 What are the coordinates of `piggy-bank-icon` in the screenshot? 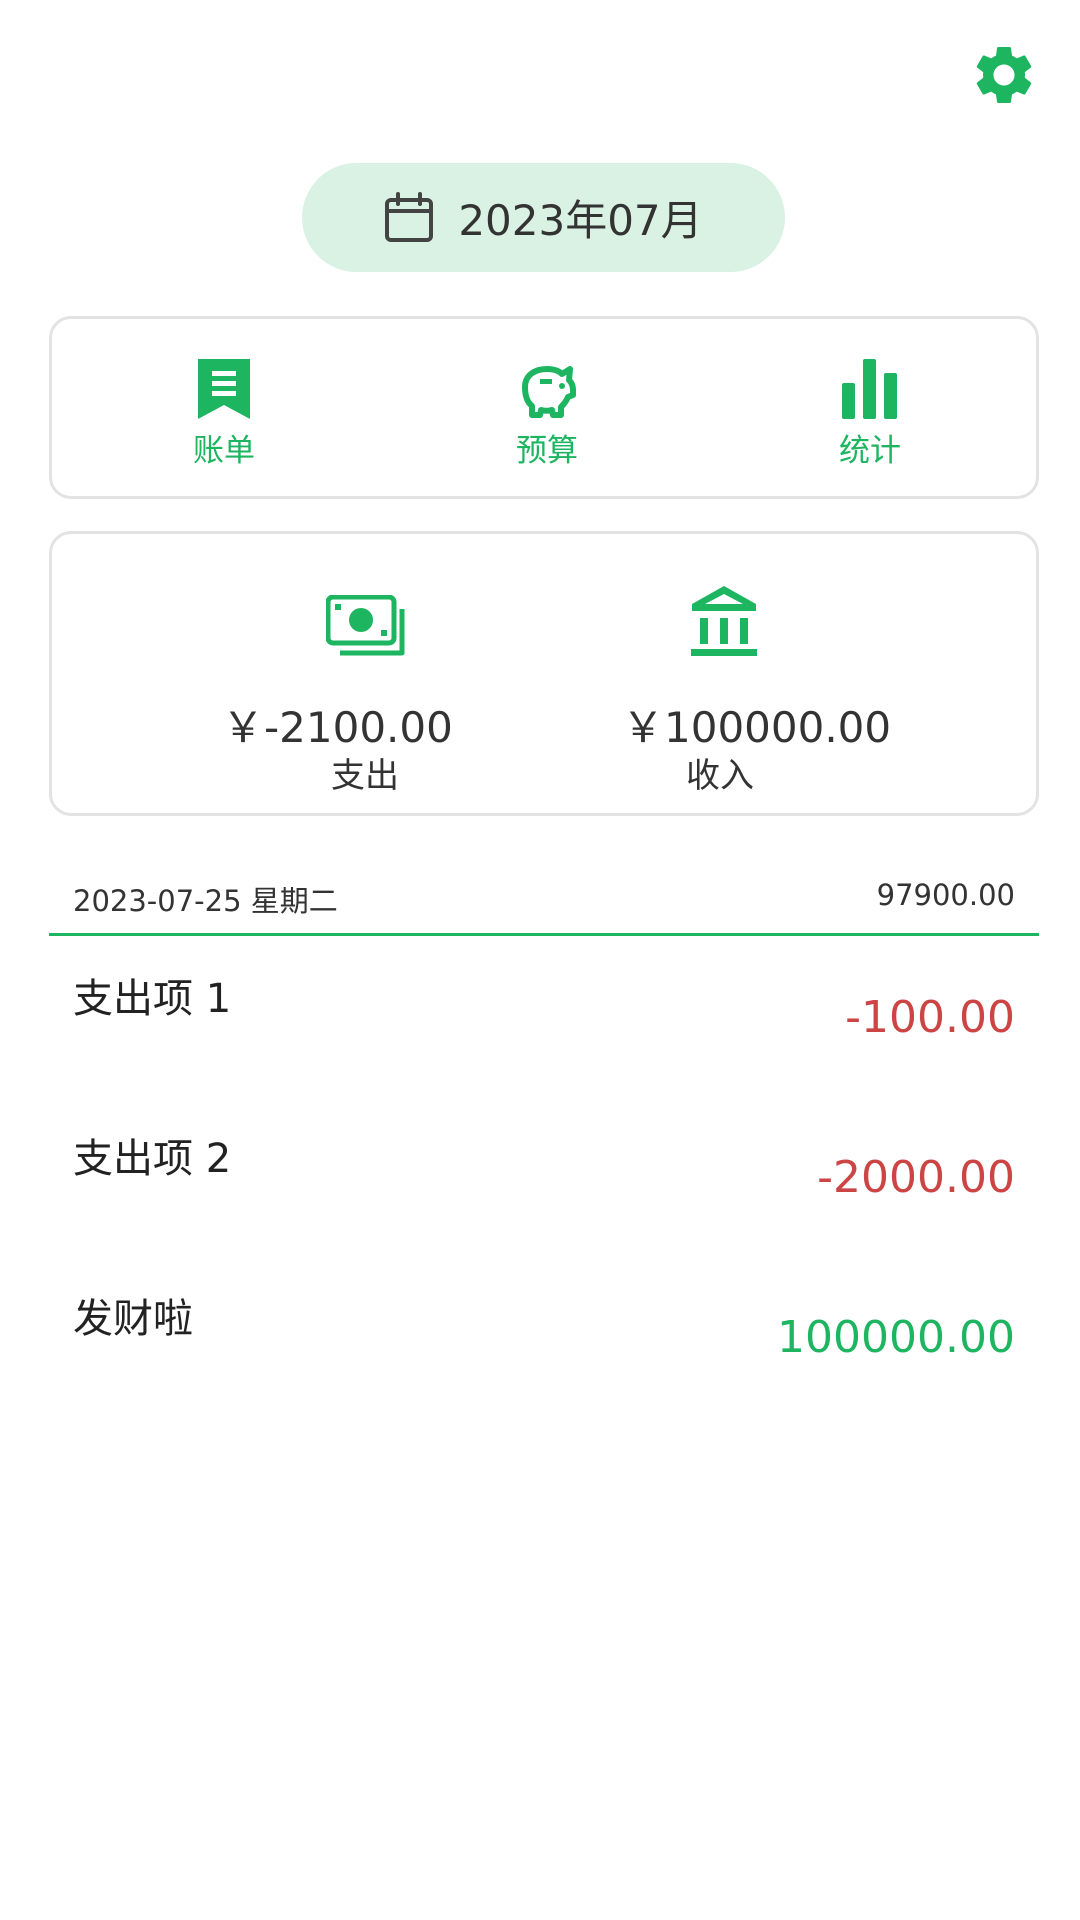 It's located at (549, 392).